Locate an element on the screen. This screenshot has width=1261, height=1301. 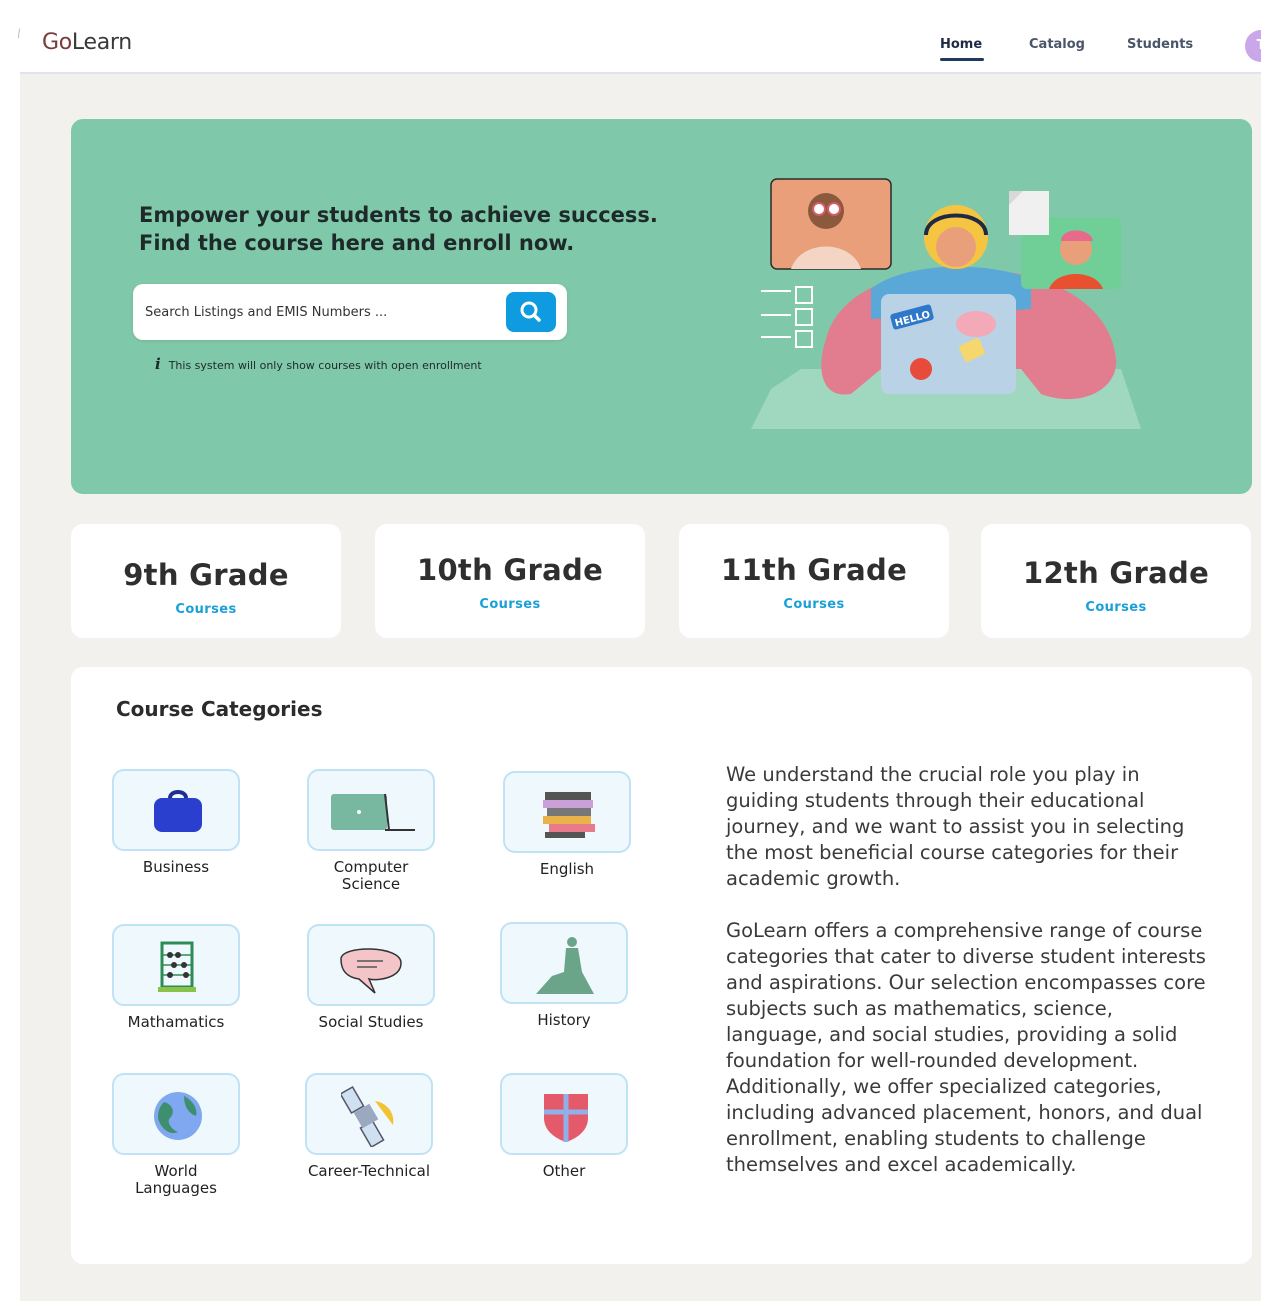
hero-title-line2: Find the course here and enroll now. is located at coordinates (357, 243).